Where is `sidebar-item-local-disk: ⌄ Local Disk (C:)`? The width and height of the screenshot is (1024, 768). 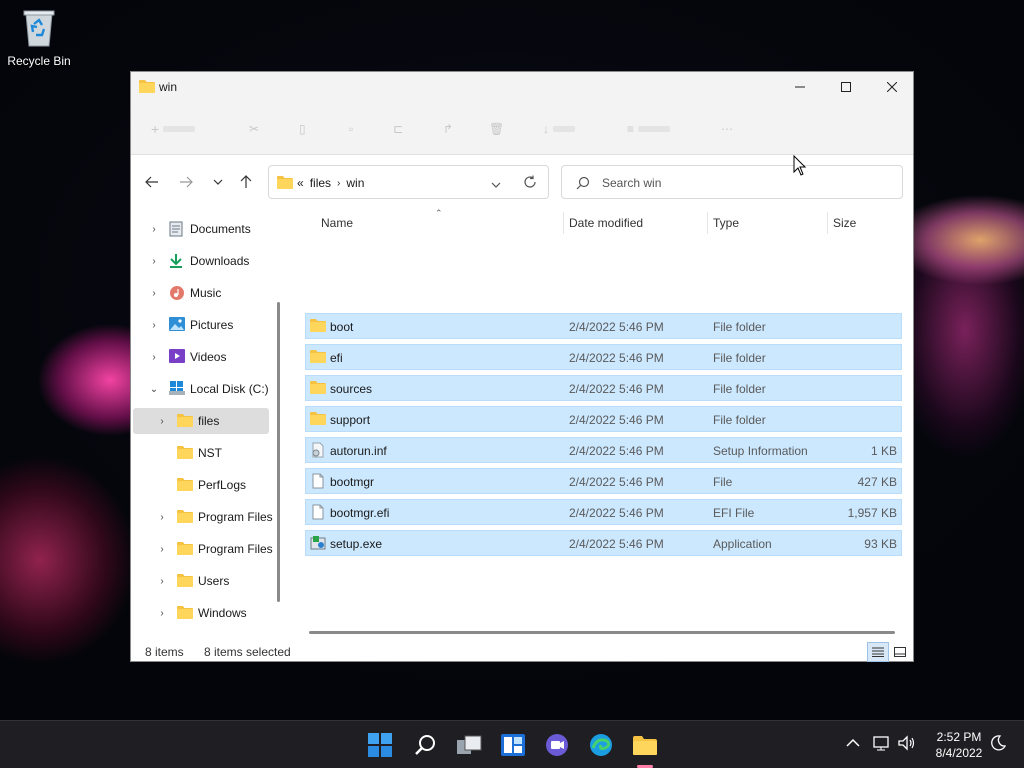 sidebar-item-local-disk: ⌄ Local Disk (C:) is located at coordinates (201, 389).